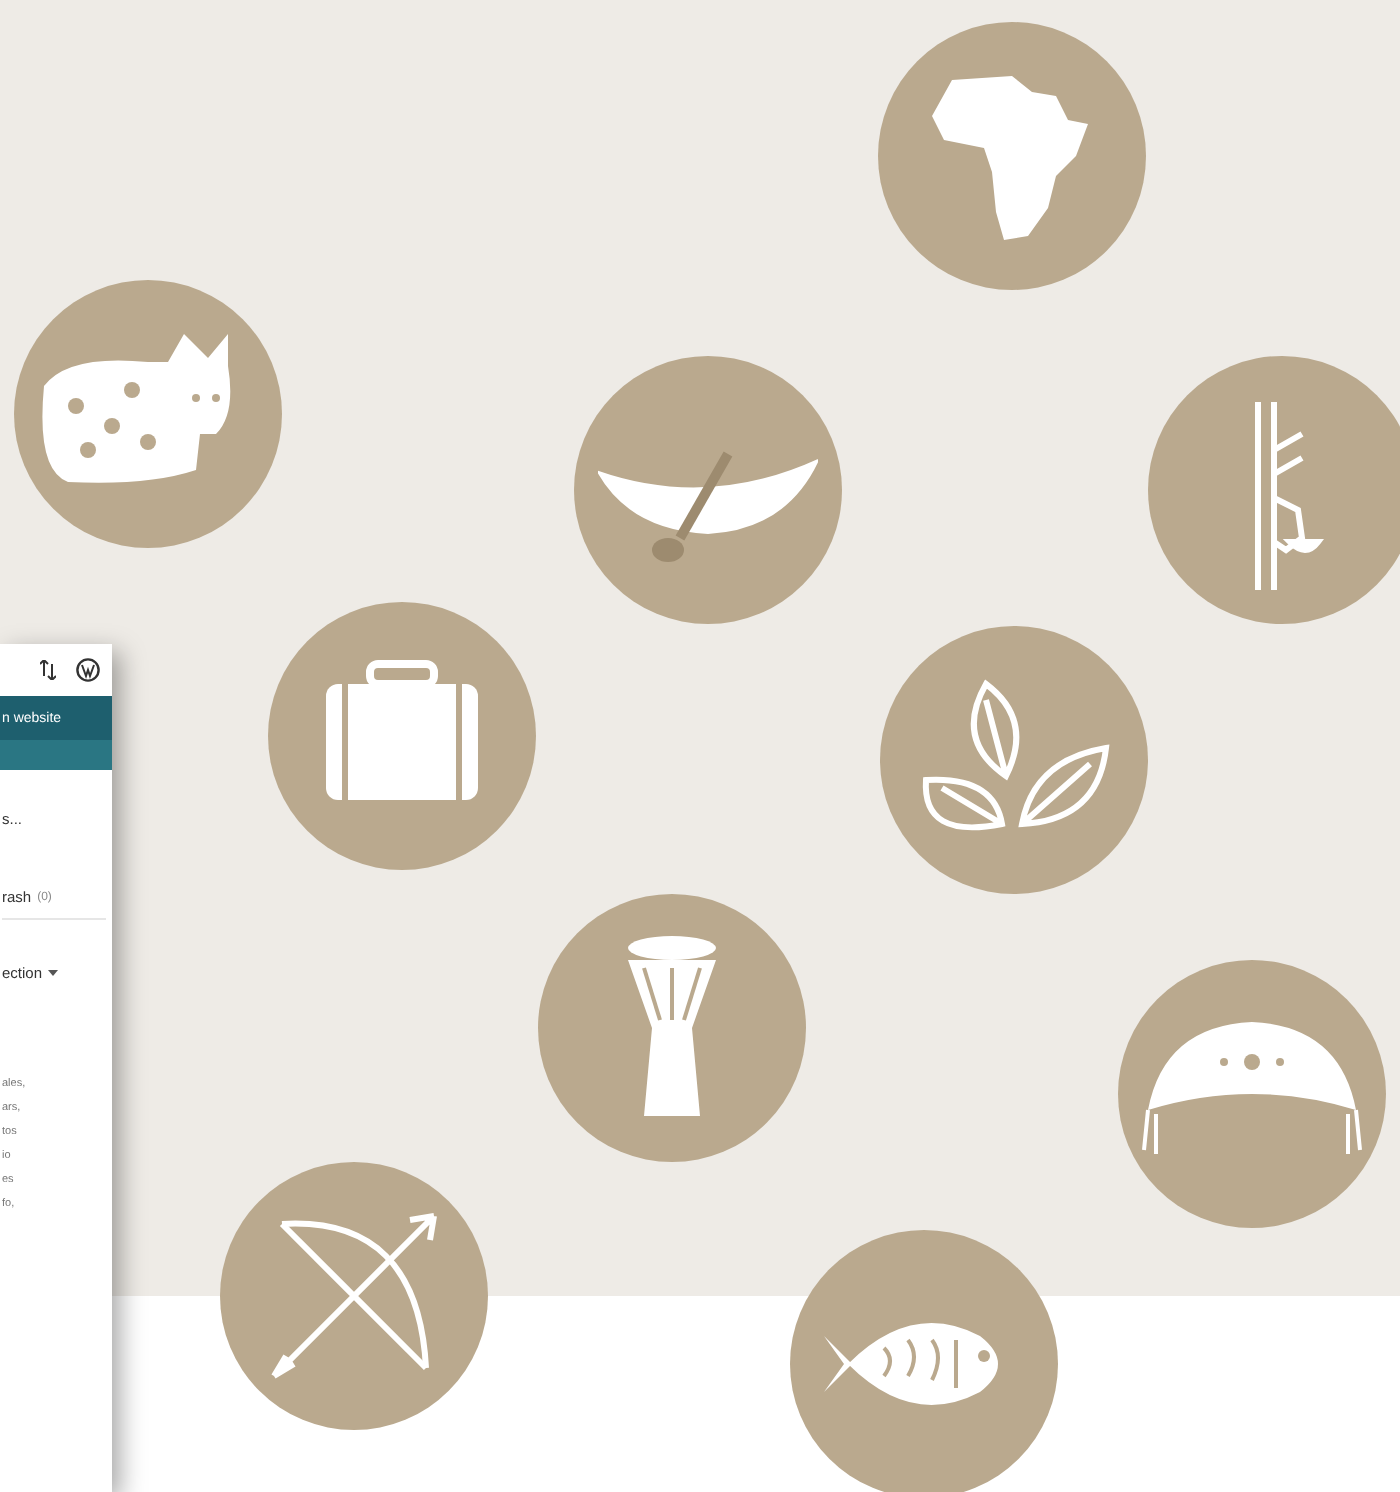 This screenshot has height=1492, width=1400. What do you see at coordinates (672, 1026) in the screenshot?
I see `drum-icon` at bounding box center [672, 1026].